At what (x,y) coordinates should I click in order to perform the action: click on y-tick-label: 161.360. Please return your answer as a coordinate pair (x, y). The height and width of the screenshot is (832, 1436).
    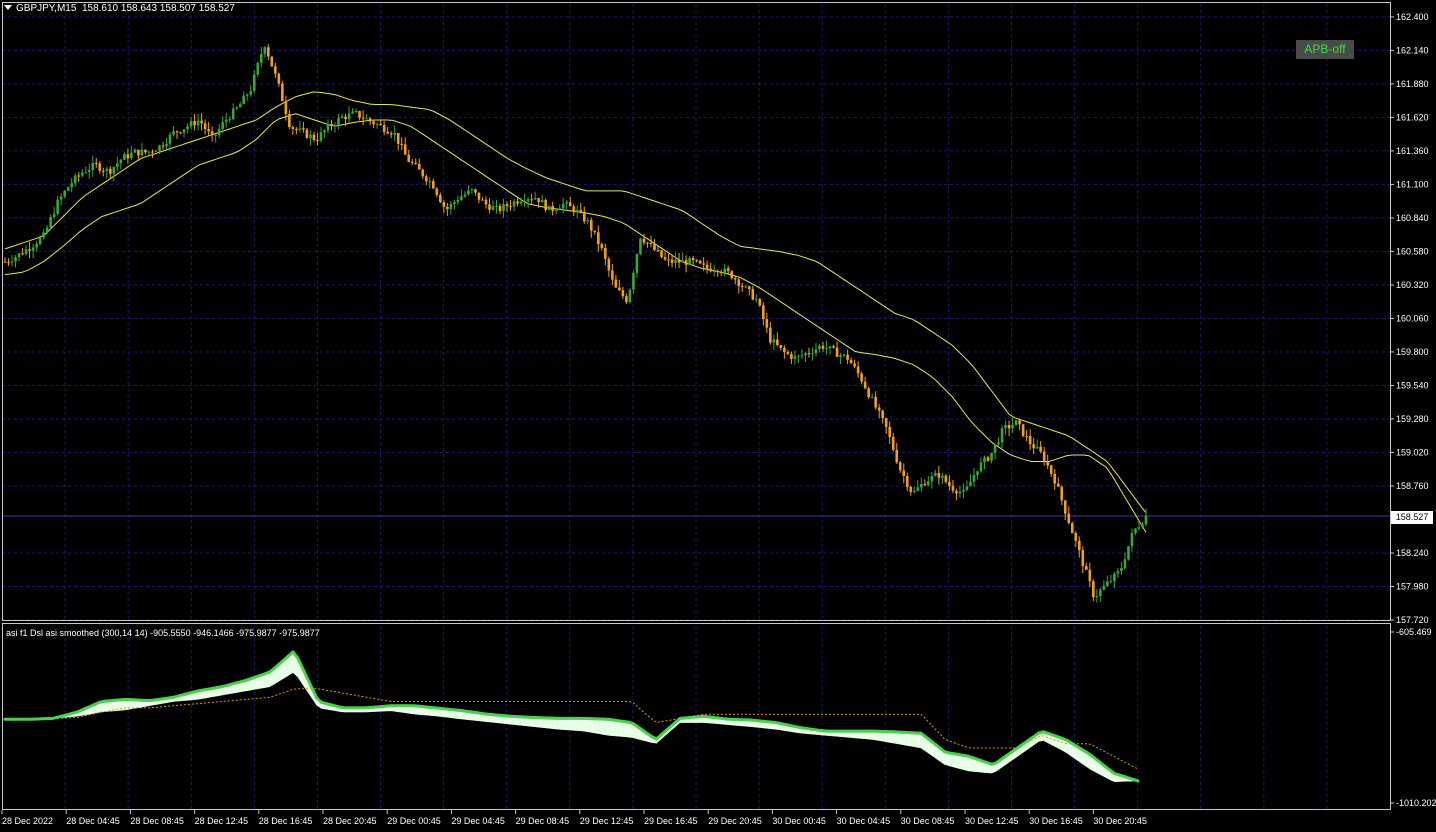
    Looking at the image, I should click on (1412, 151).